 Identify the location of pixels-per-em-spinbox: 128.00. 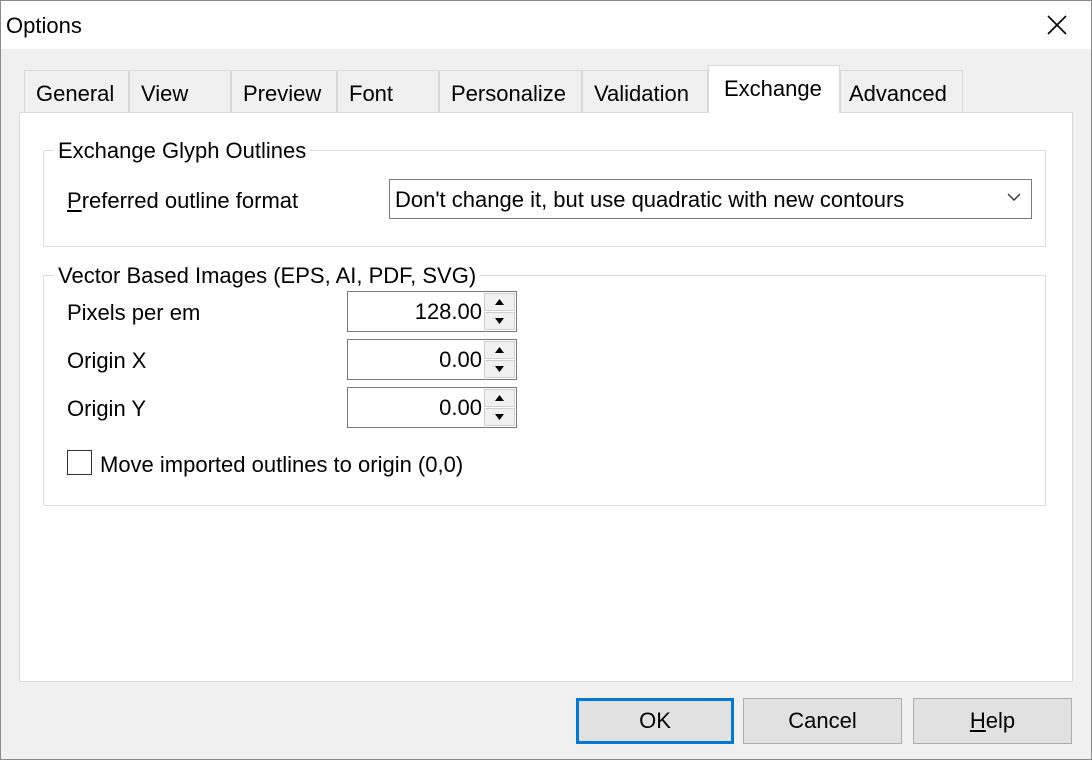
(432, 311).